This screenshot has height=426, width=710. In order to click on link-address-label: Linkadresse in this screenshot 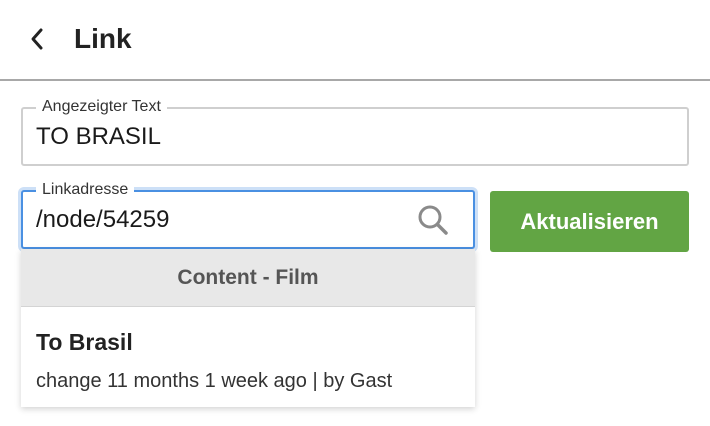, I will do `click(85, 190)`.